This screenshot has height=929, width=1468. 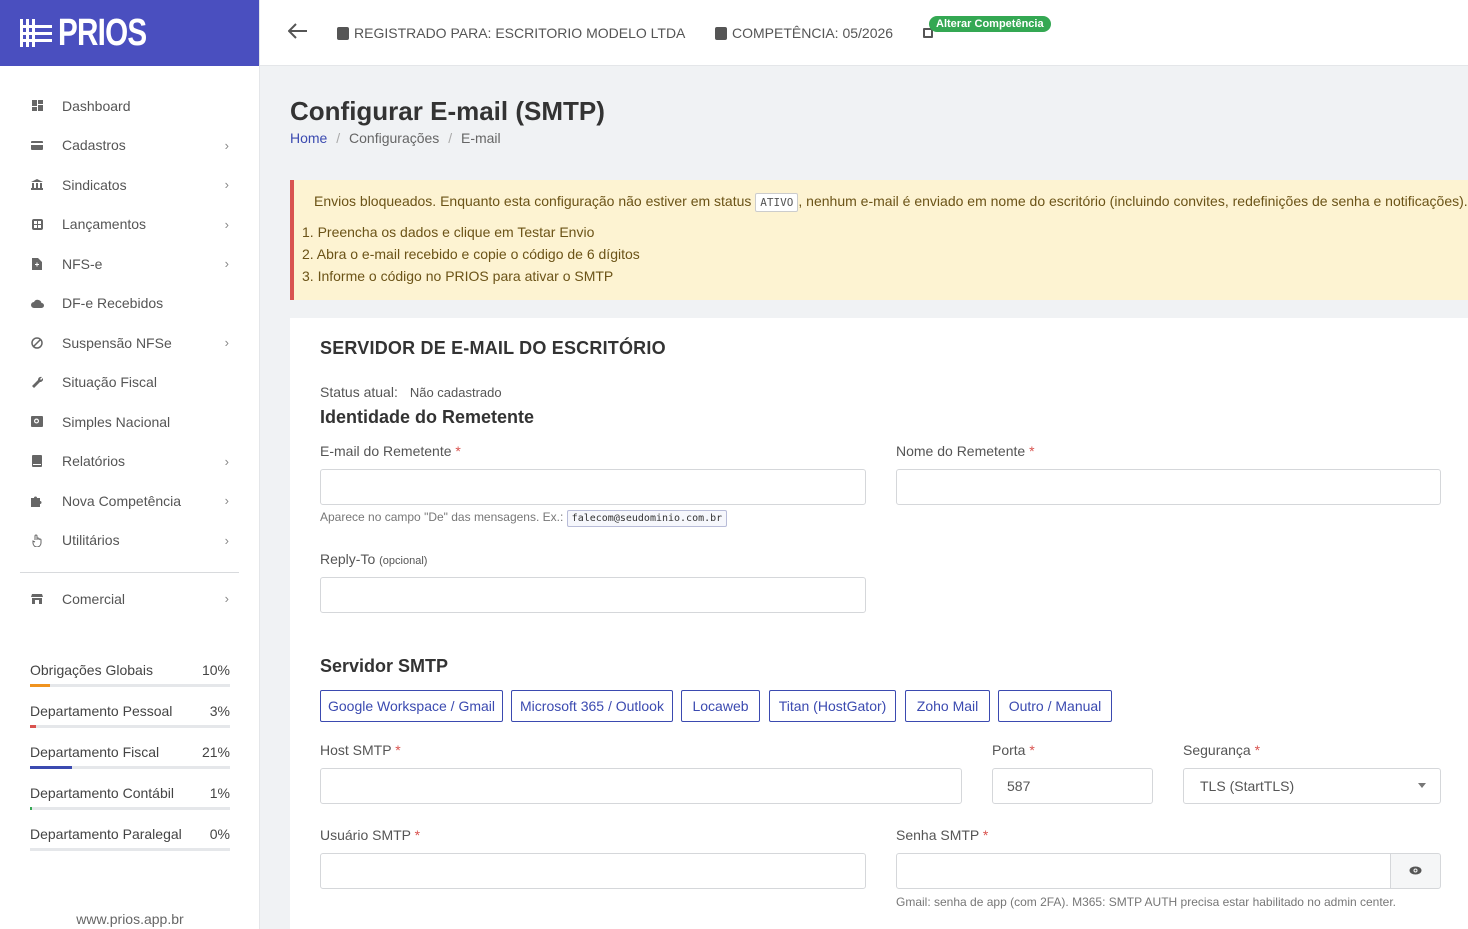 I want to click on smtp-user-label: Usuário SMTP *, so click(x=370, y=835).